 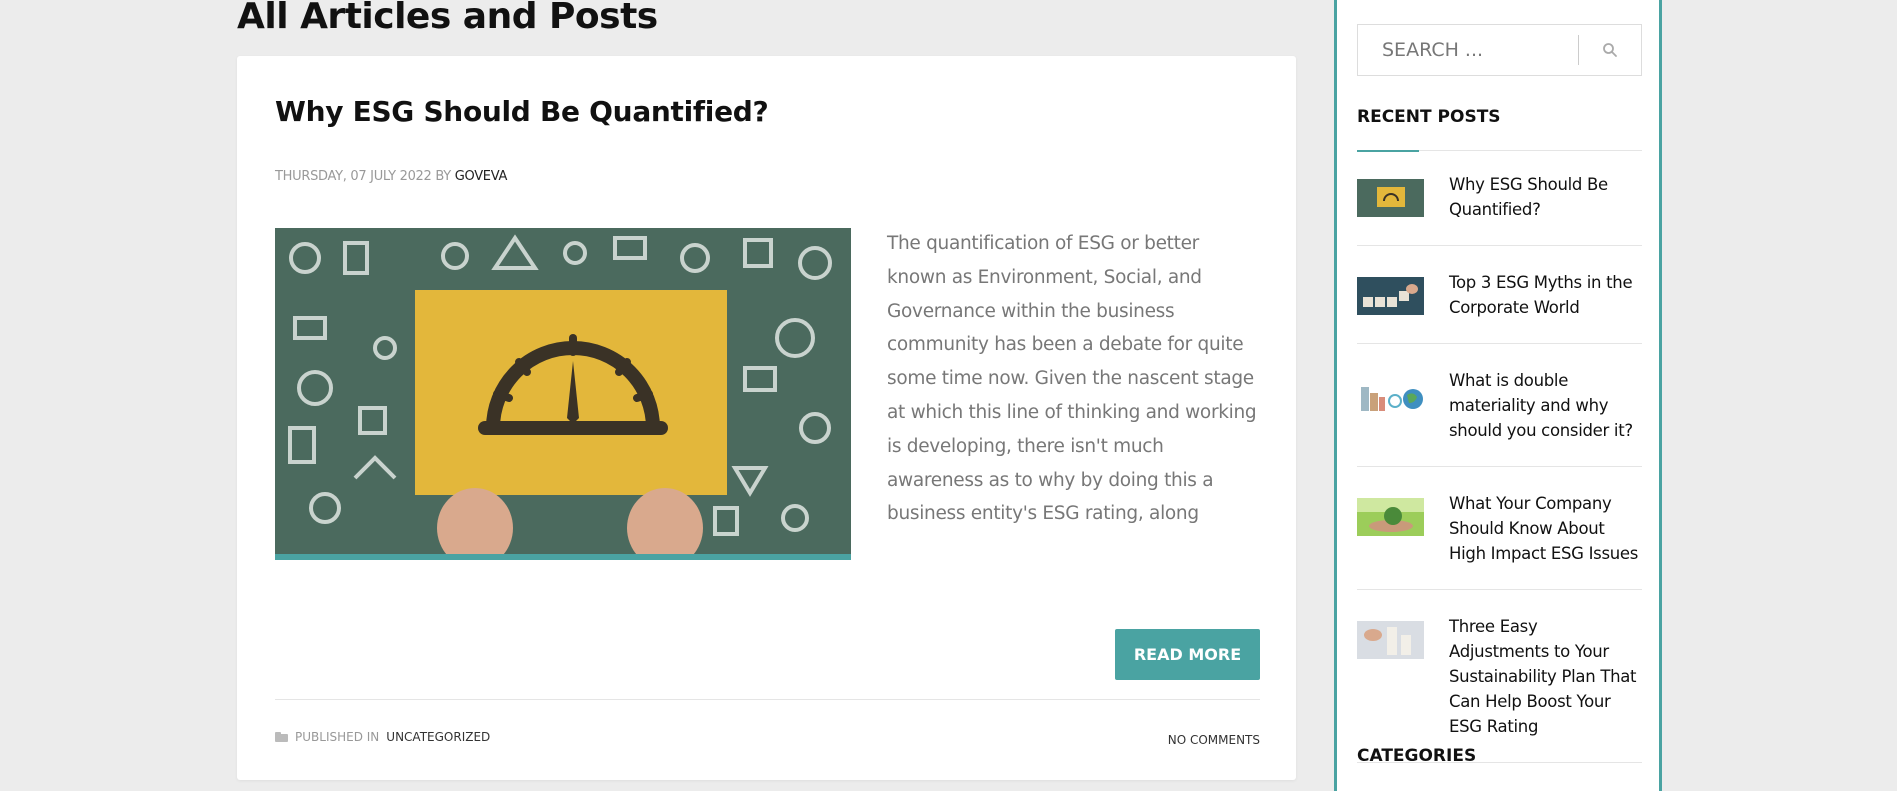 I want to click on article-author-link: GOVEVA, so click(x=481, y=176).